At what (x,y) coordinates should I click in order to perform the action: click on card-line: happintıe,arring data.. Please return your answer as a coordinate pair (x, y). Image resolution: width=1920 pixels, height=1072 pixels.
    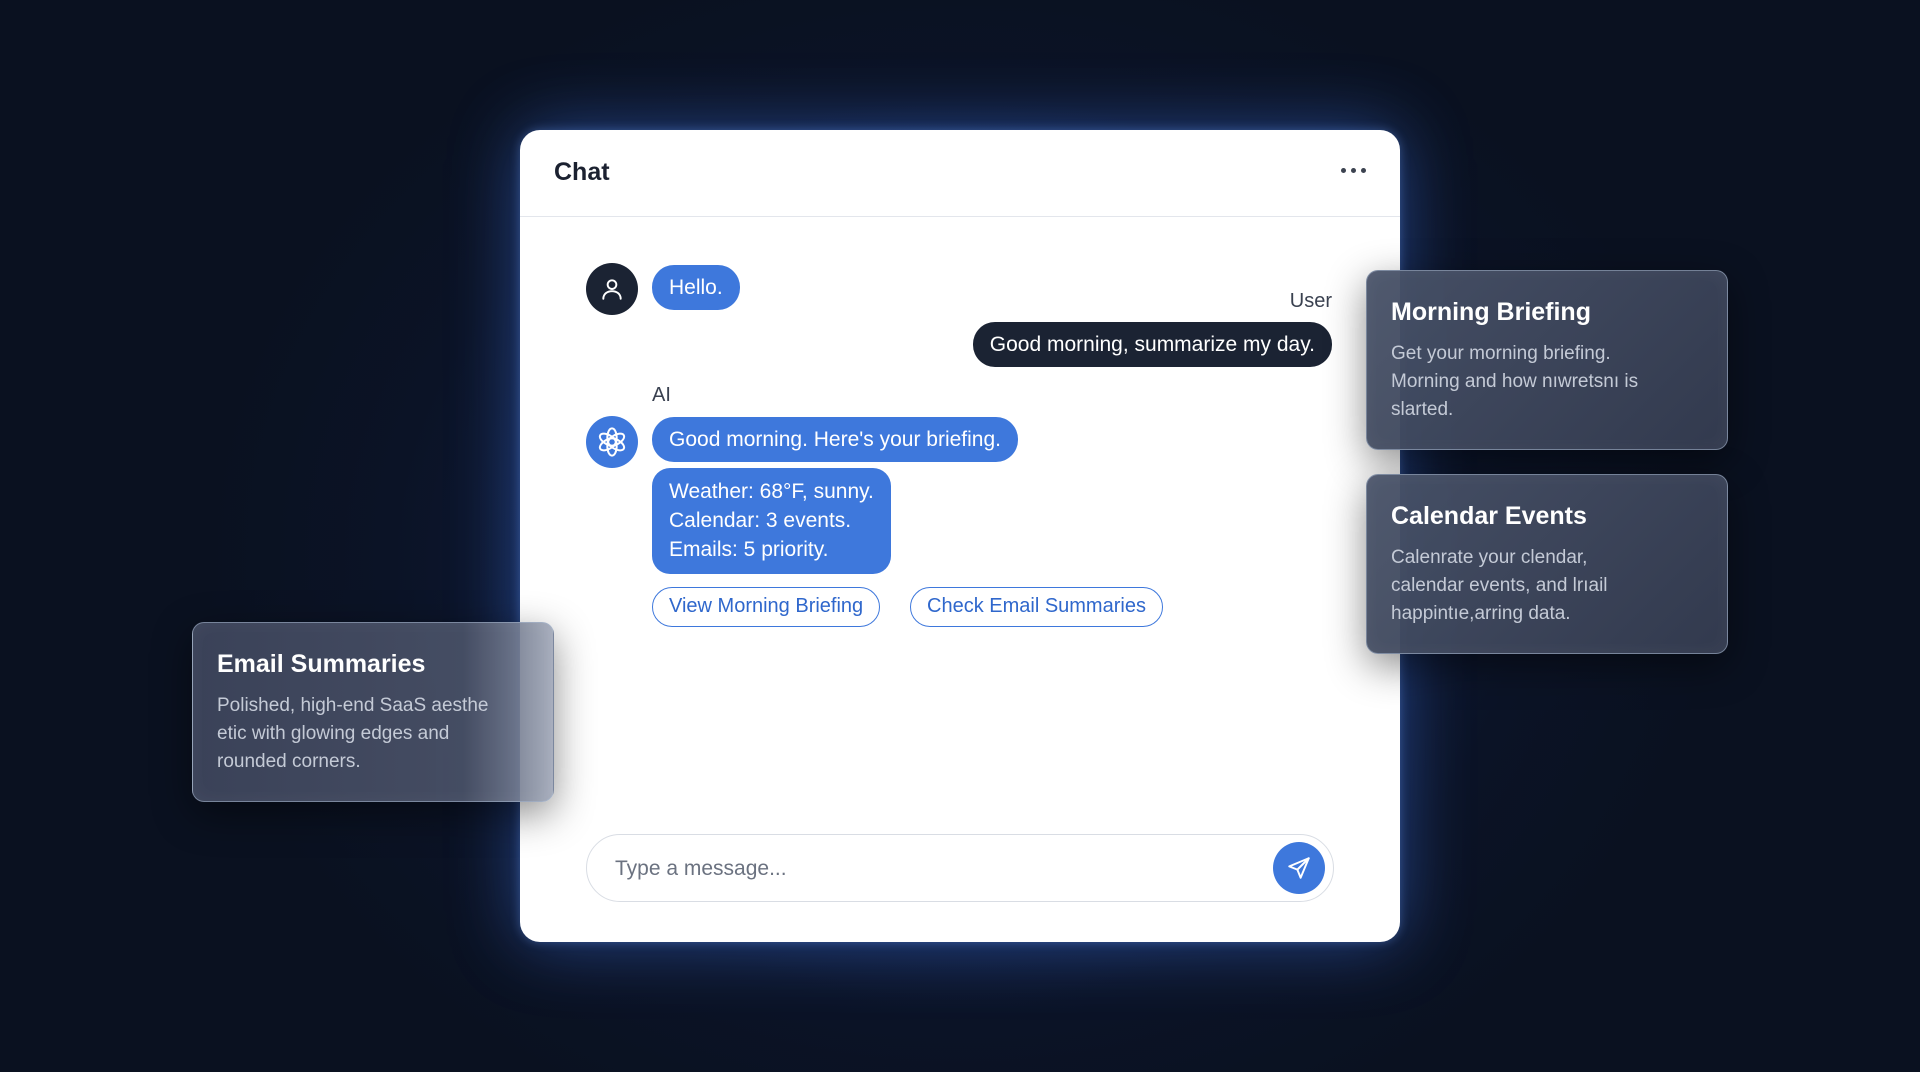
    Looking at the image, I should click on (1481, 613).